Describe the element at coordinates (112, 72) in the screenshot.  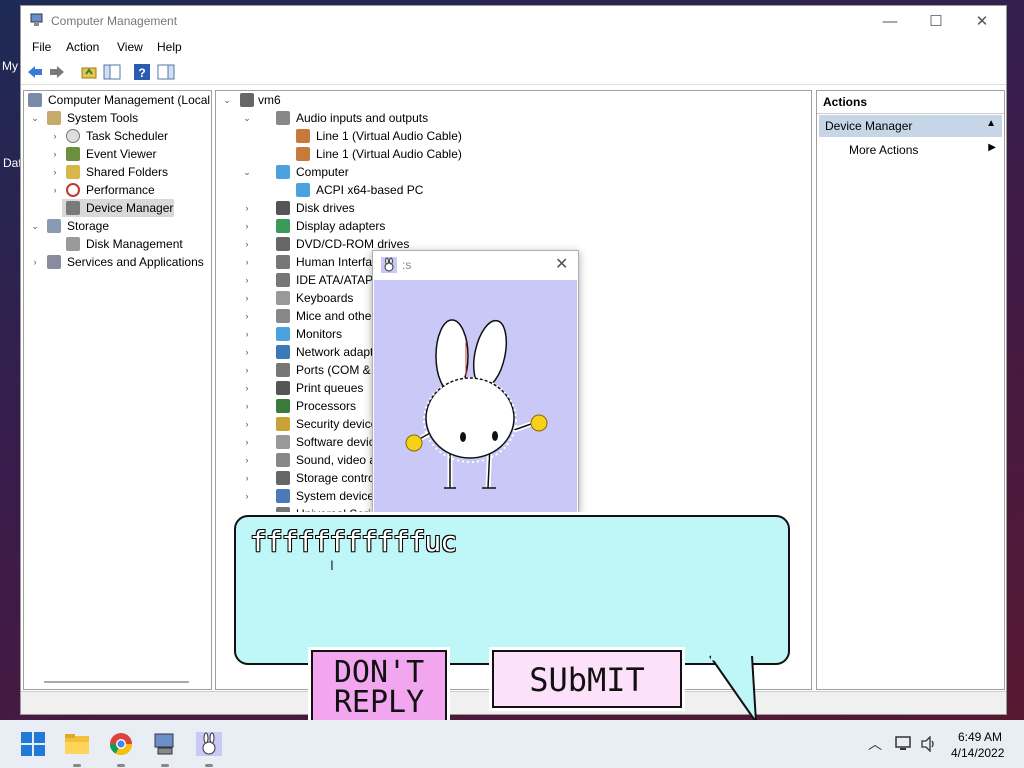
I see `show-hide-tree-icon` at that location.